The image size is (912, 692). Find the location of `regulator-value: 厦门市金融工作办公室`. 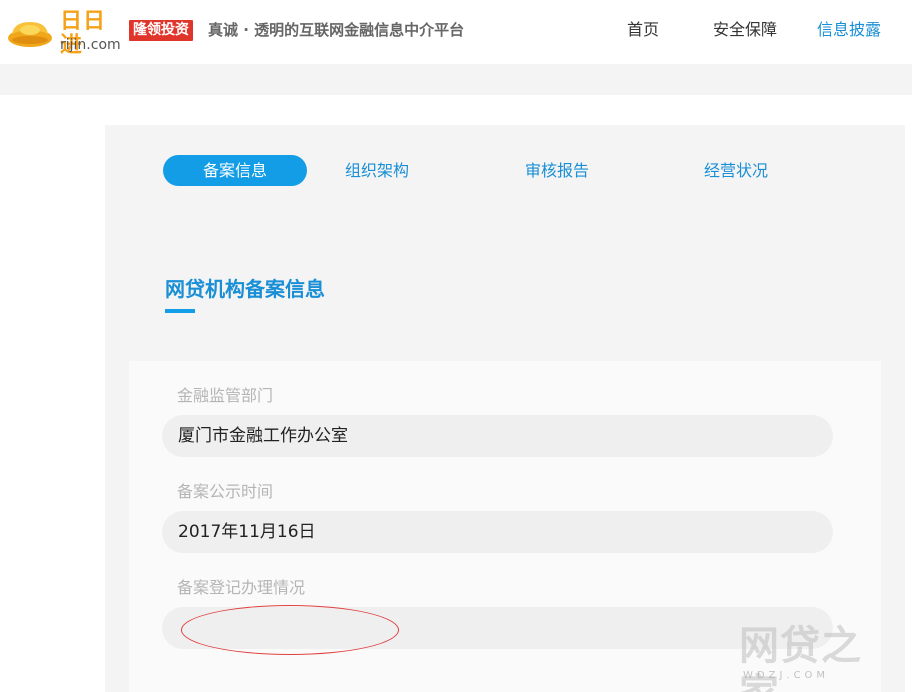

regulator-value: 厦门市金融工作办公室 is located at coordinates (497, 436).